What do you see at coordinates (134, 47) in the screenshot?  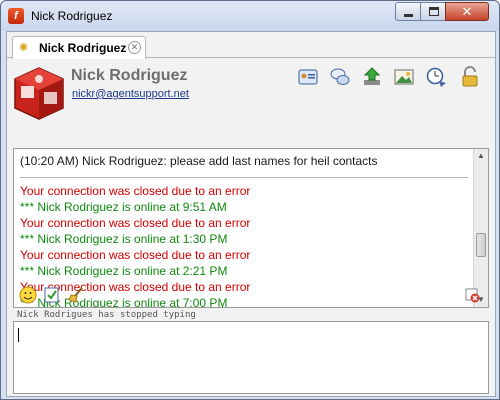 I see `tab-close-icon: ✕` at bounding box center [134, 47].